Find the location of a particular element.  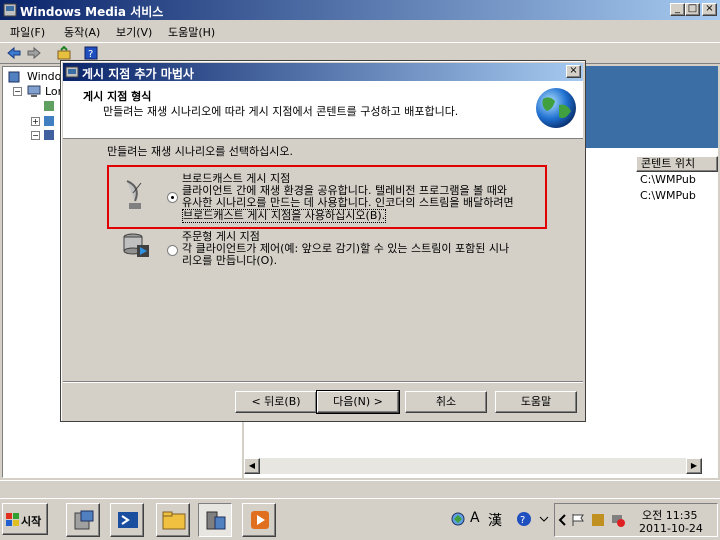

clock-time: 오전 11:35 is located at coordinates (669, 515).